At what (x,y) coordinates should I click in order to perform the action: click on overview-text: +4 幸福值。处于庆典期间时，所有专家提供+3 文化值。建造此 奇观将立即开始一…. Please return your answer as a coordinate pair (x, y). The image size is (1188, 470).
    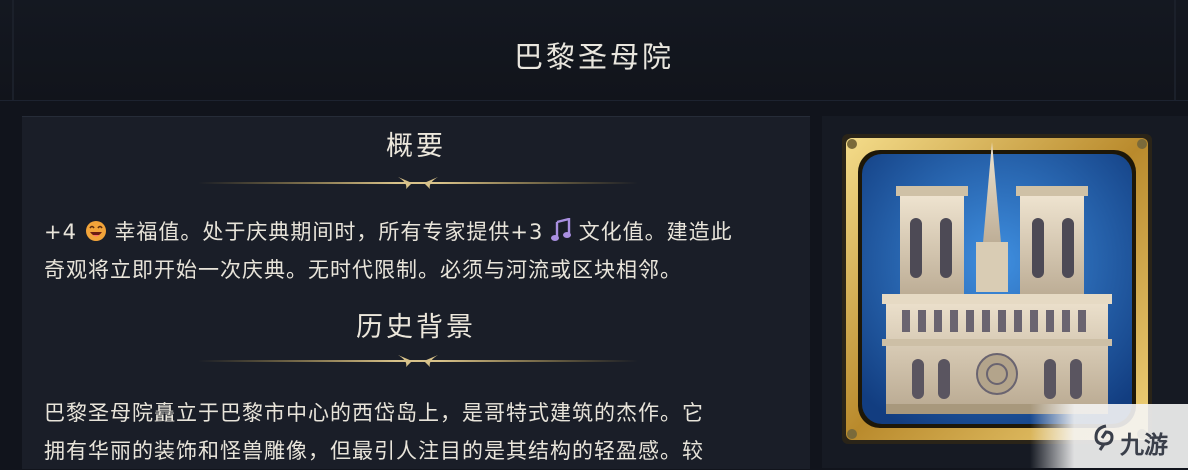
    Looking at the image, I should click on (411, 251).